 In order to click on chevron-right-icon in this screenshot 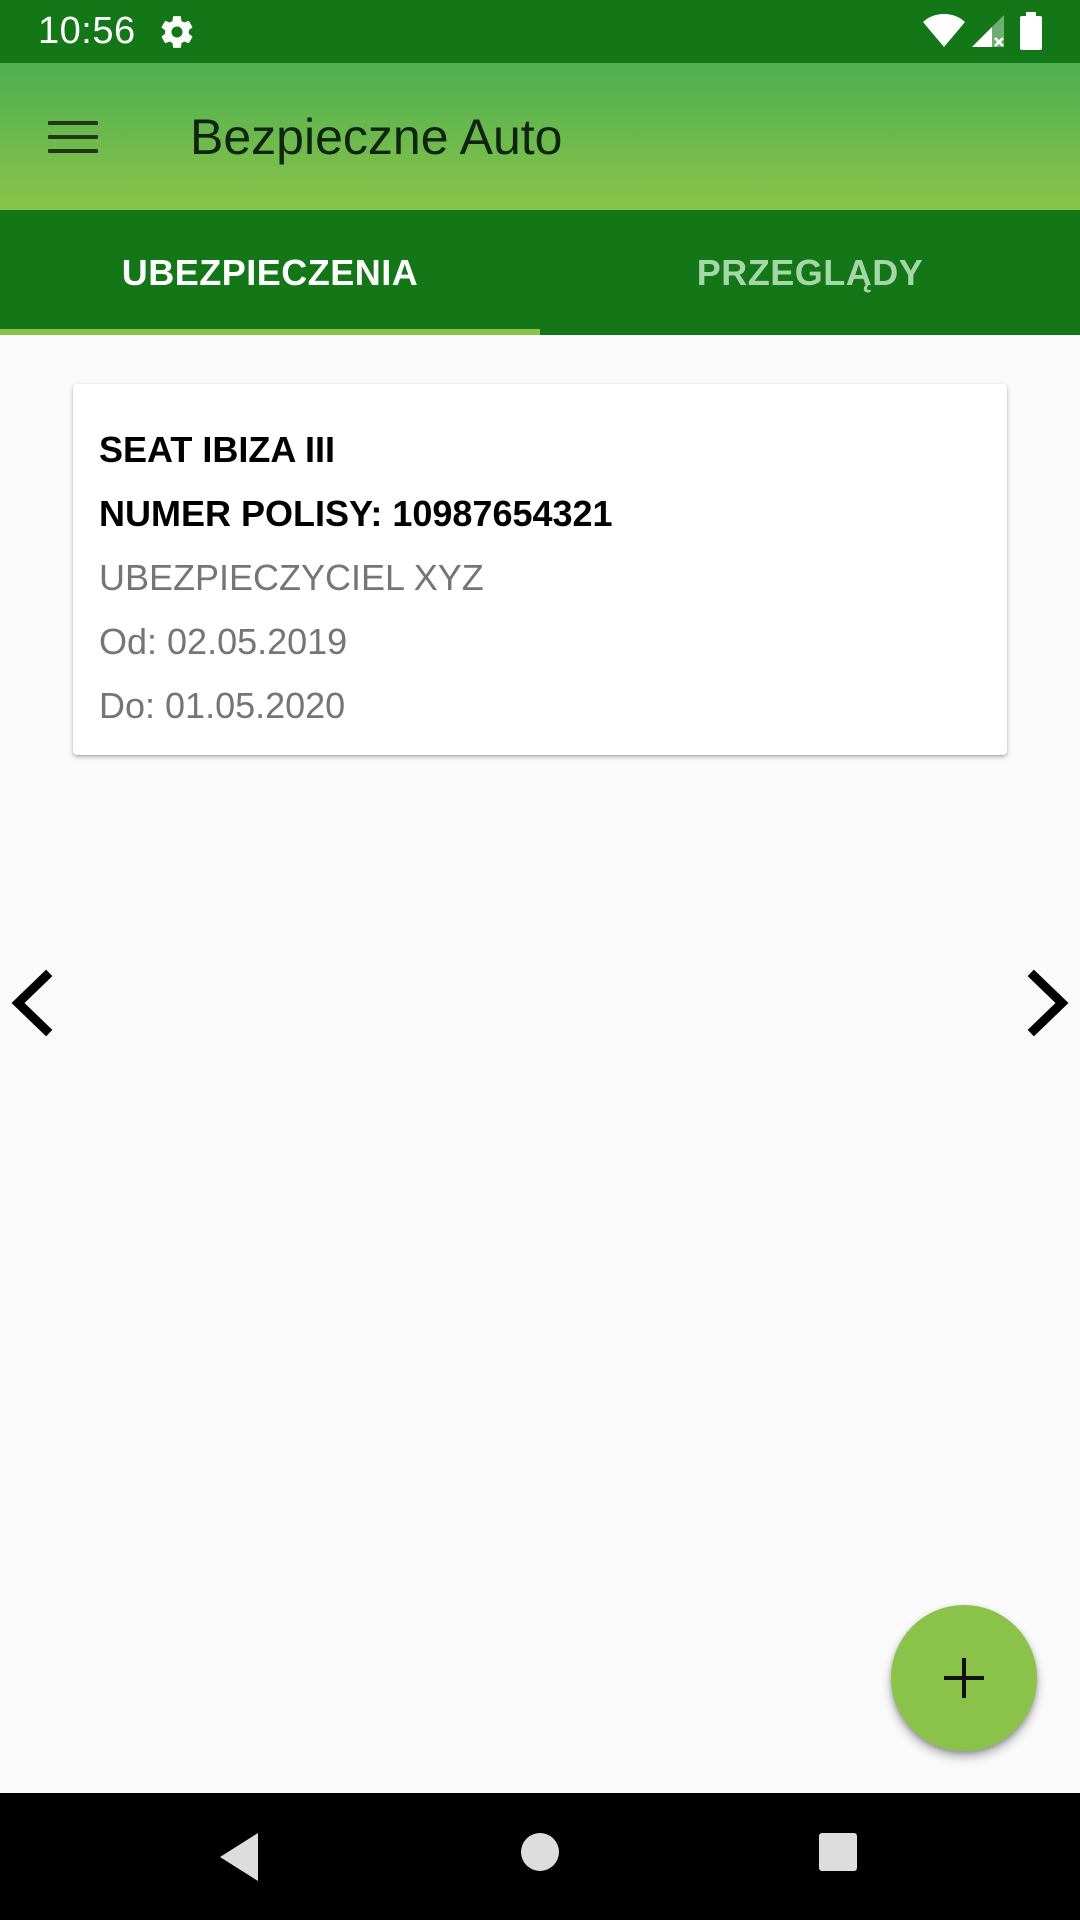, I will do `click(1049, 1003)`.